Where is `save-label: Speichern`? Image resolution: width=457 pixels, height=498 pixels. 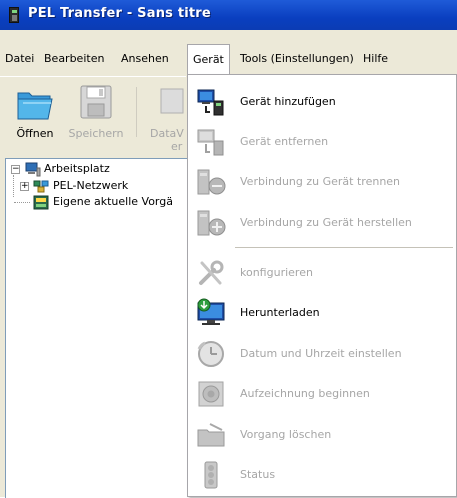
save-label: Speichern is located at coordinates (96, 133).